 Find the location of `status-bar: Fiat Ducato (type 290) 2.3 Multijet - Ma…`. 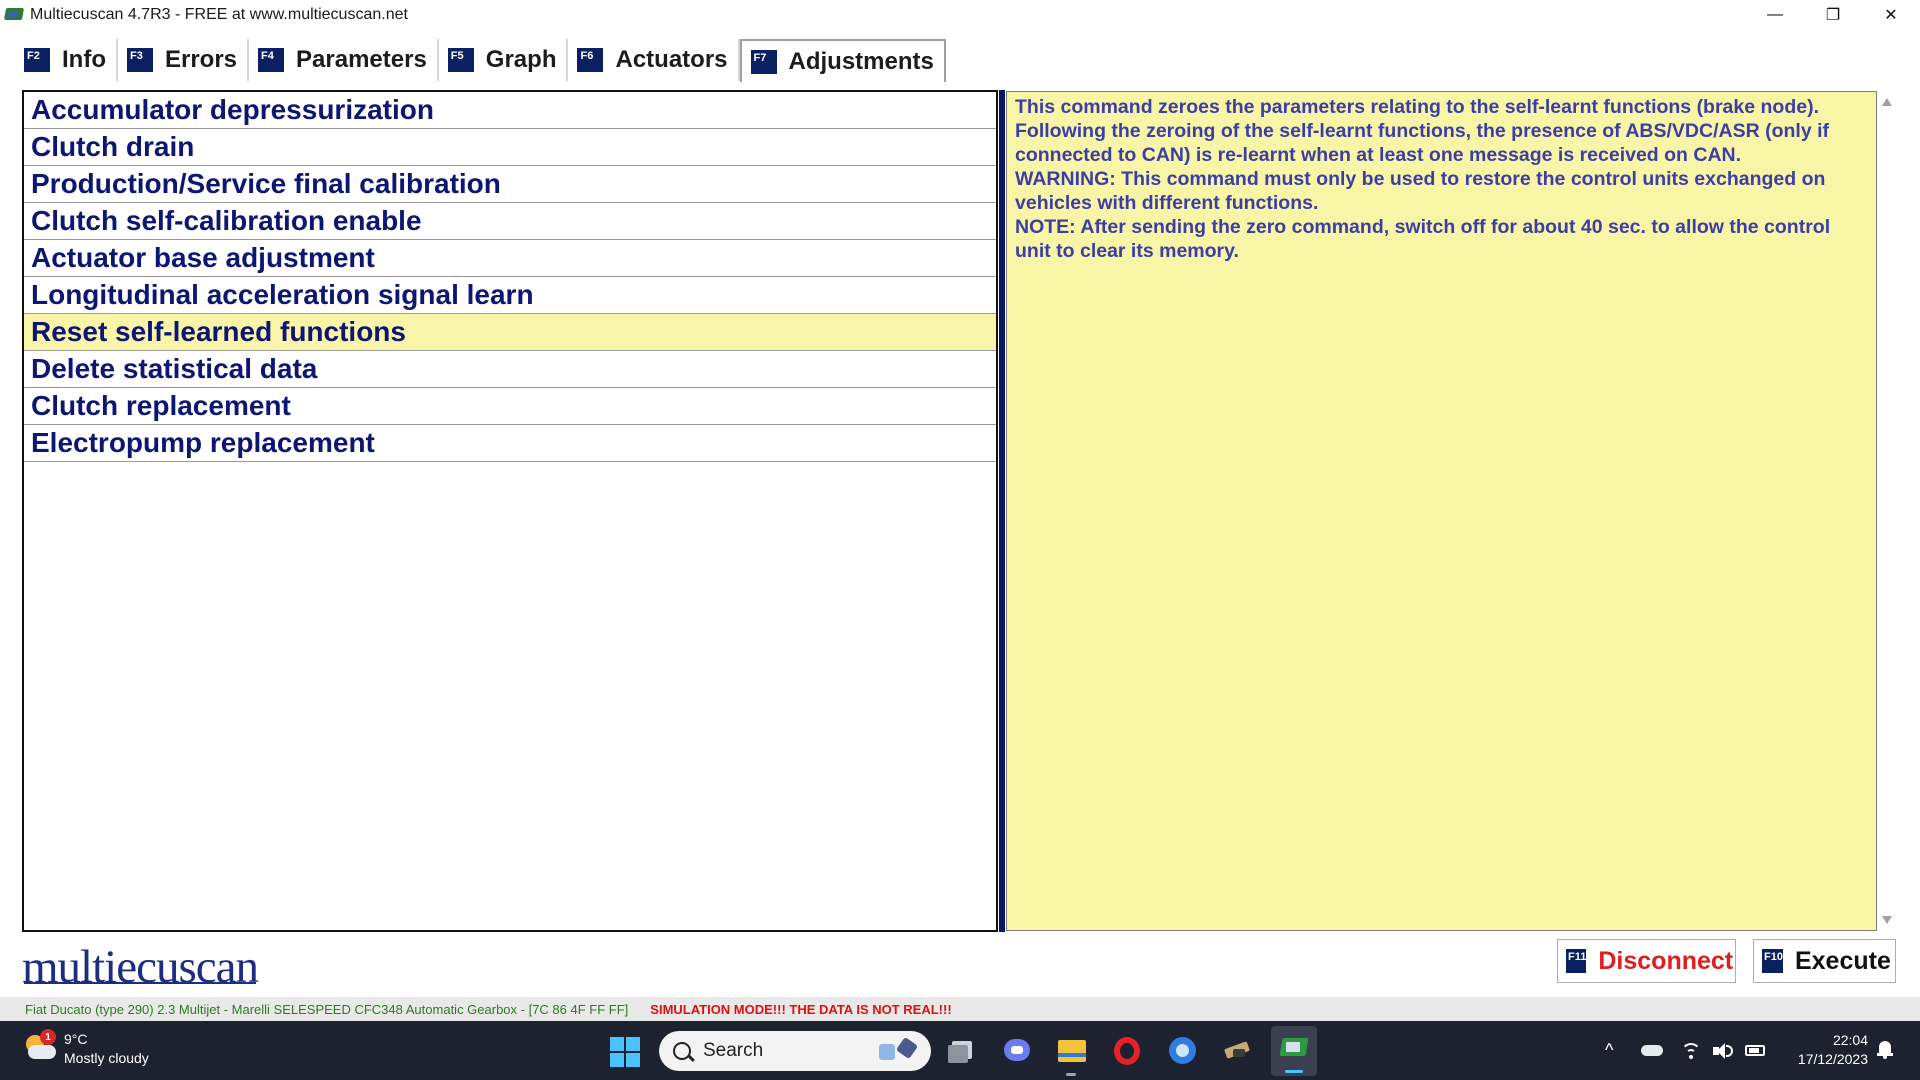

status-bar: Fiat Ducato (type 290) 2.3 Multijet - Ma… is located at coordinates (960, 1009).